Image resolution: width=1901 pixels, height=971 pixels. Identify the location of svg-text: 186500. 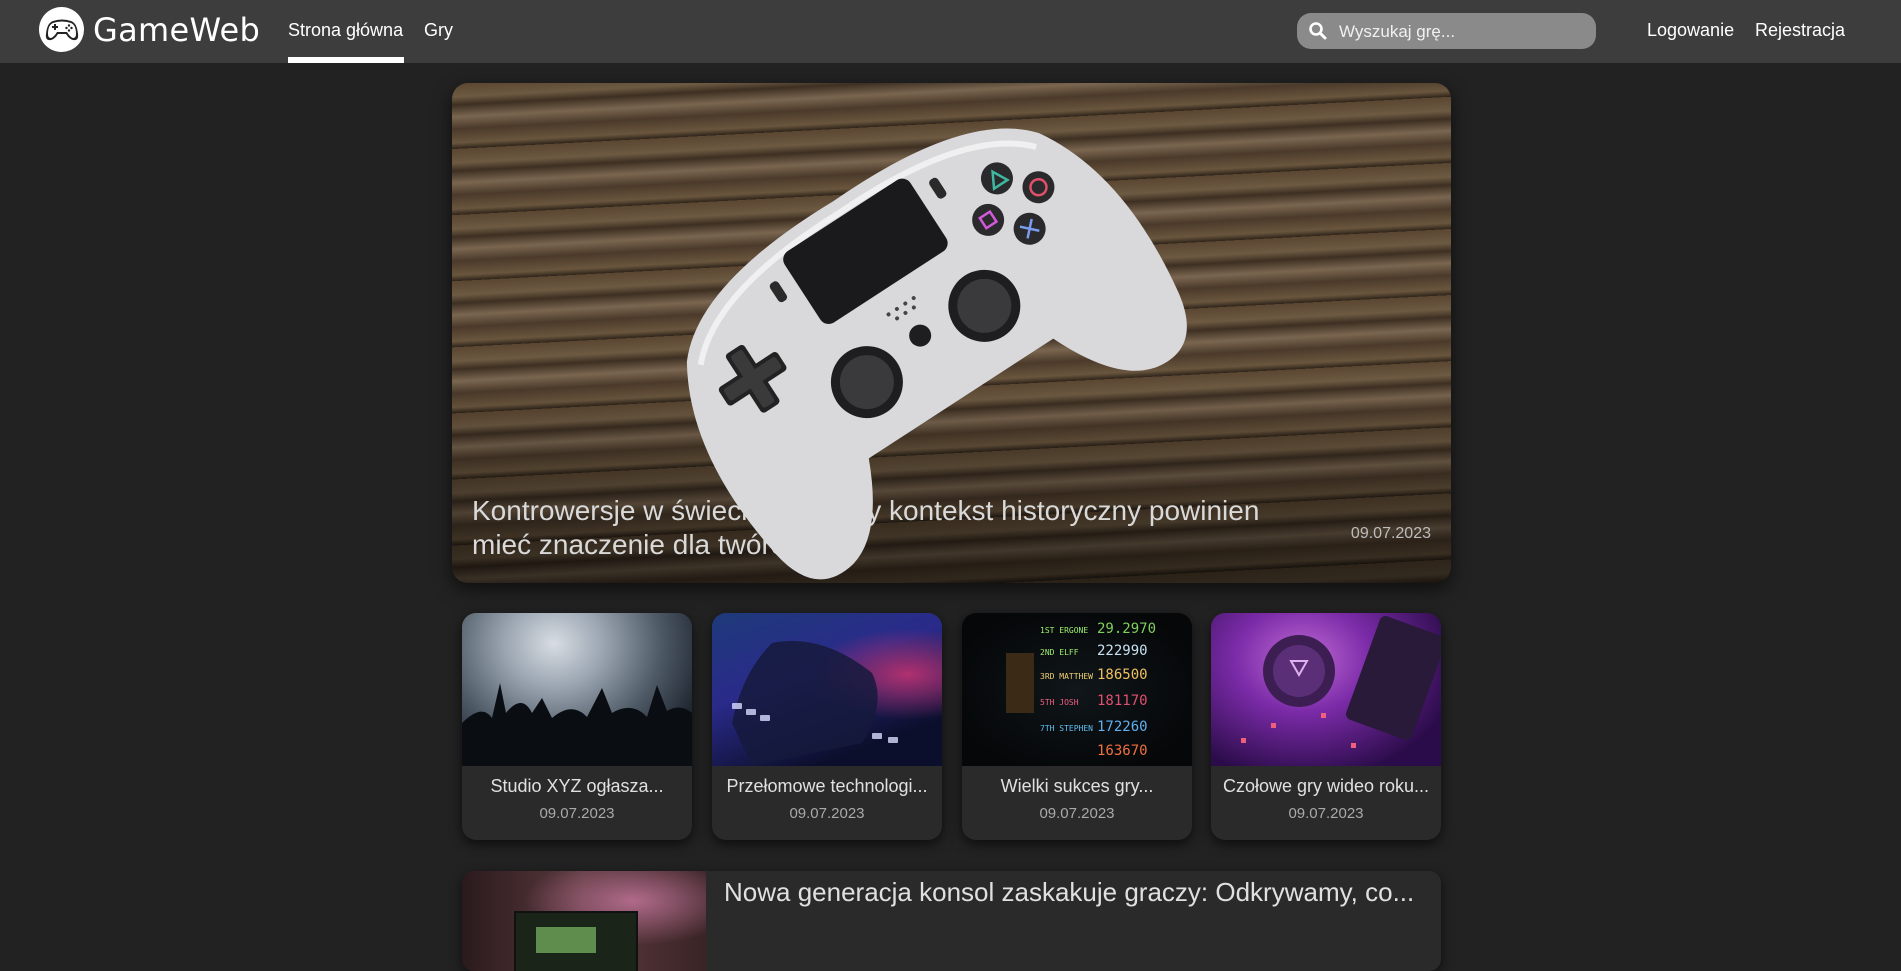
(1122, 675).